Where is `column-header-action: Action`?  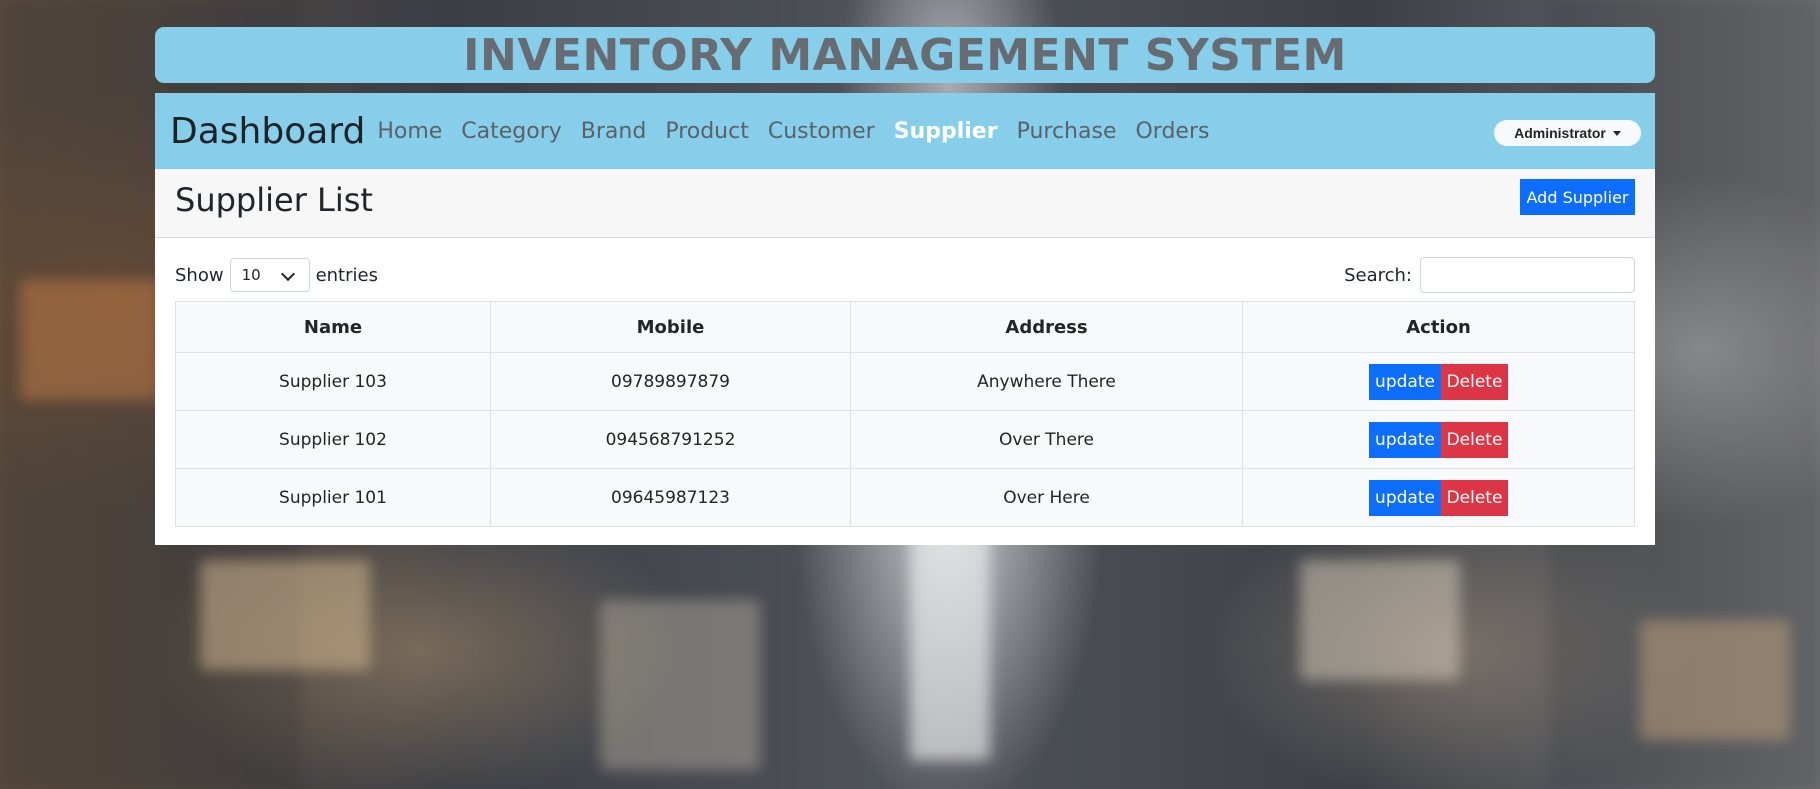 column-header-action: Action is located at coordinates (1438, 327).